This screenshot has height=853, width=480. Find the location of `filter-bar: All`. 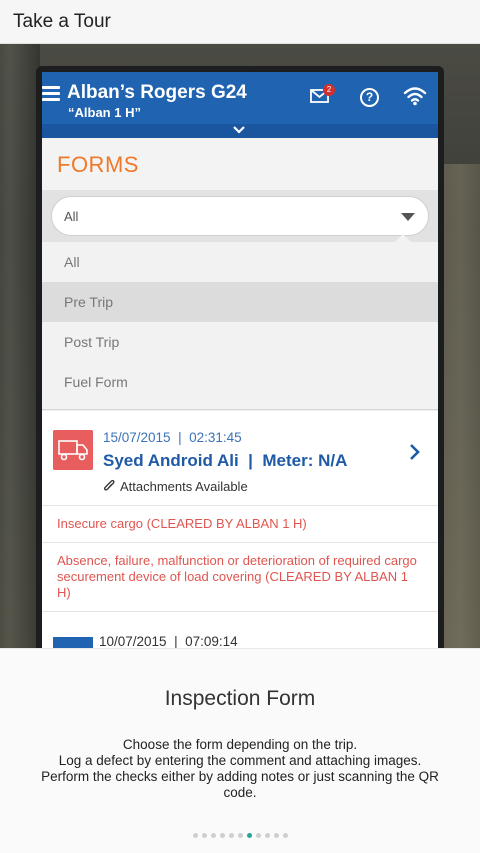

filter-bar: All is located at coordinates (240, 216).